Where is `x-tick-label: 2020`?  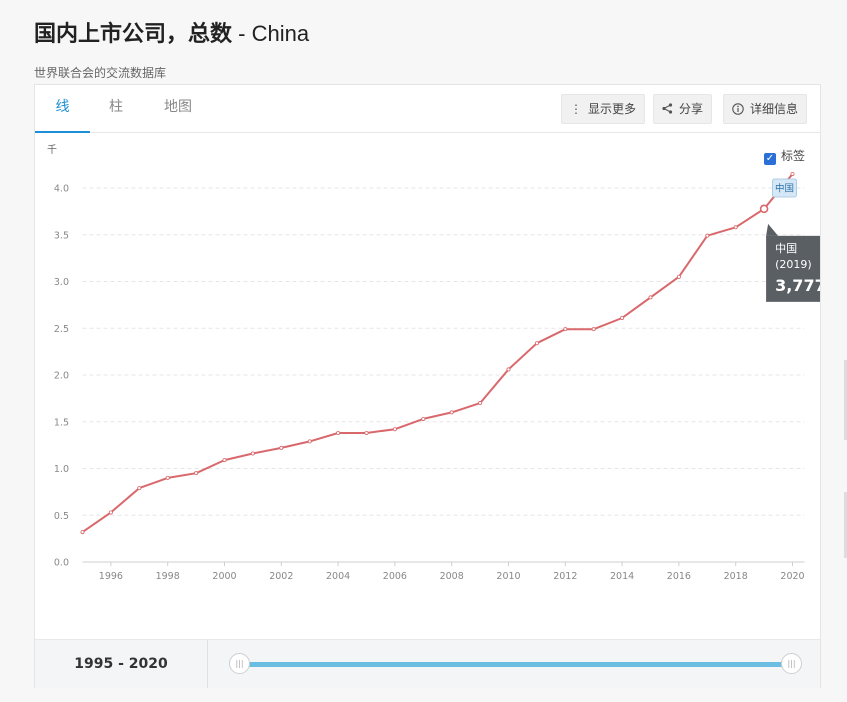
x-tick-label: 2020 is located at coordinates (792, 576).